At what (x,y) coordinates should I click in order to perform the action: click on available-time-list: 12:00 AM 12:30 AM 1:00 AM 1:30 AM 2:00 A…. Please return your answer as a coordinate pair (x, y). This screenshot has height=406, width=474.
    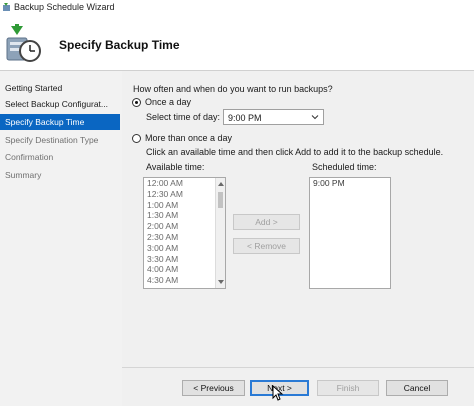
    Looking at the image, I should click on (184, 233).